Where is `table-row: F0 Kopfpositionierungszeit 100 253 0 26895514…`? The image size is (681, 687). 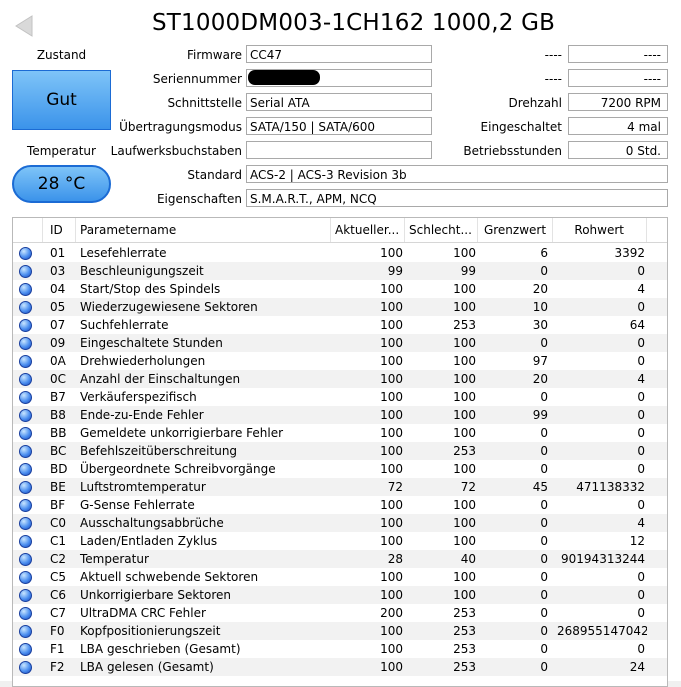
table-row: F0 Kopfpositionierungszeit 100 253 0 26895514… is located at coordinates (340, 631).